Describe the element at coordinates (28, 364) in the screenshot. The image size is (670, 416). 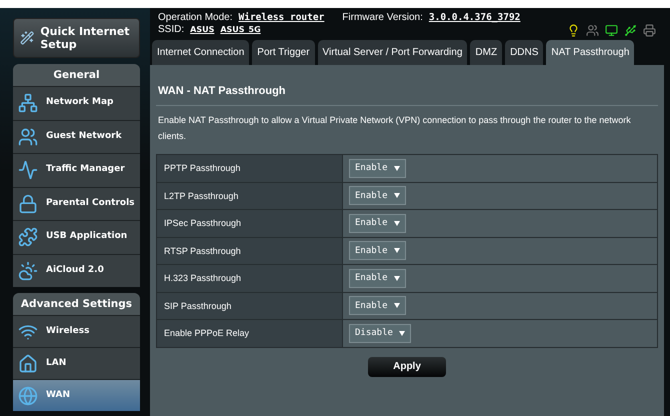
I see `house-icon` at that location.